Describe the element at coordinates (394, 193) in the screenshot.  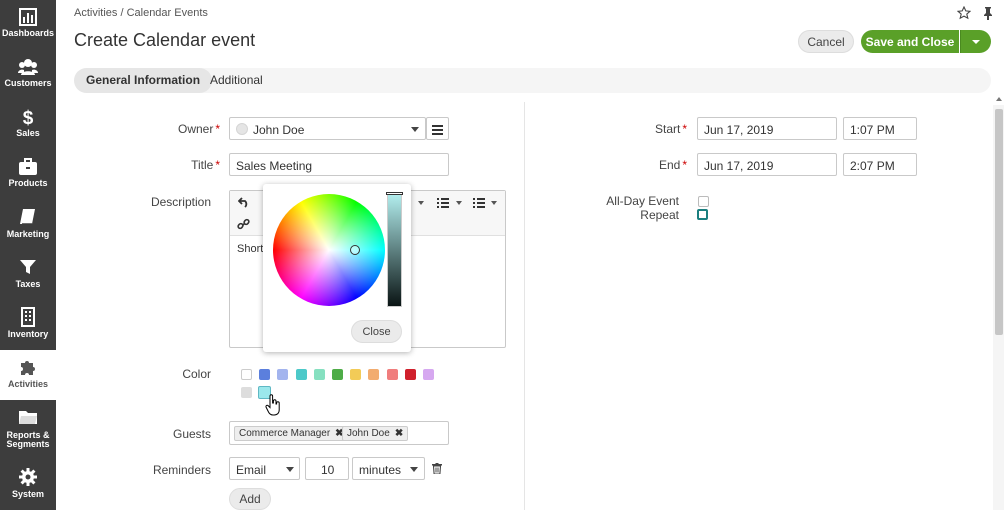
I see `brightness-slider-handle` at that location.